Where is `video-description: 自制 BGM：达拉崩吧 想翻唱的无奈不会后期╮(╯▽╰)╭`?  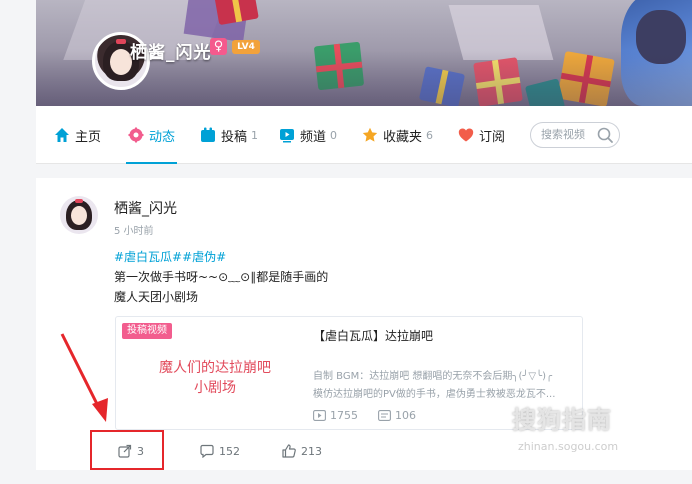 video-description: 自制 BGM：达拉崩吧 想翻唱的无奈不会后期╮(╯▽╰)╭ is located at coordinates (432, 376).